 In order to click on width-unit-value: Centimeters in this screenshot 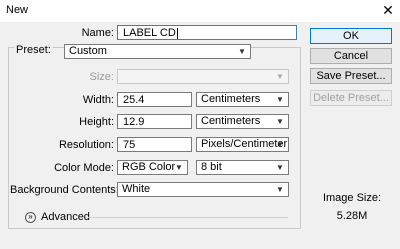, I will do `click(231, 99)`.